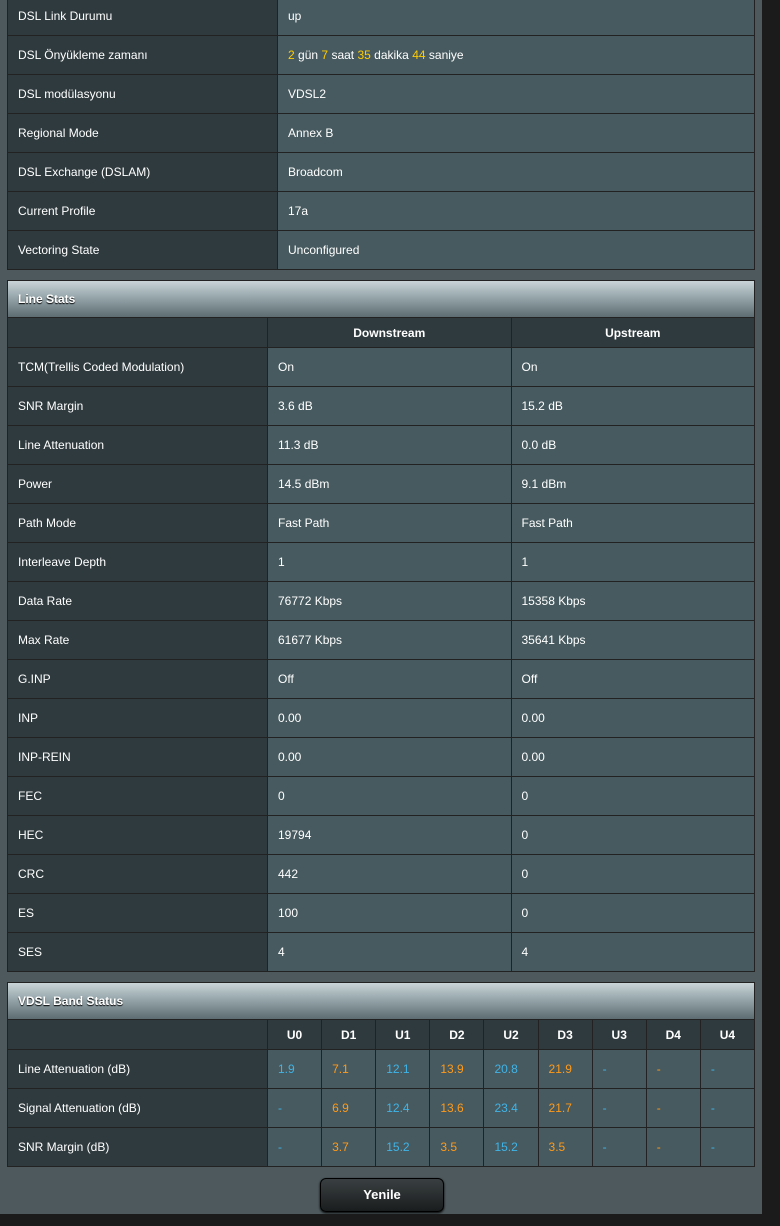 This screenshot has width=780, height=1226. Describe the element at coordinates (565, 1147) in the screenshot. I see `band-value-d3: 3.5` at that location.